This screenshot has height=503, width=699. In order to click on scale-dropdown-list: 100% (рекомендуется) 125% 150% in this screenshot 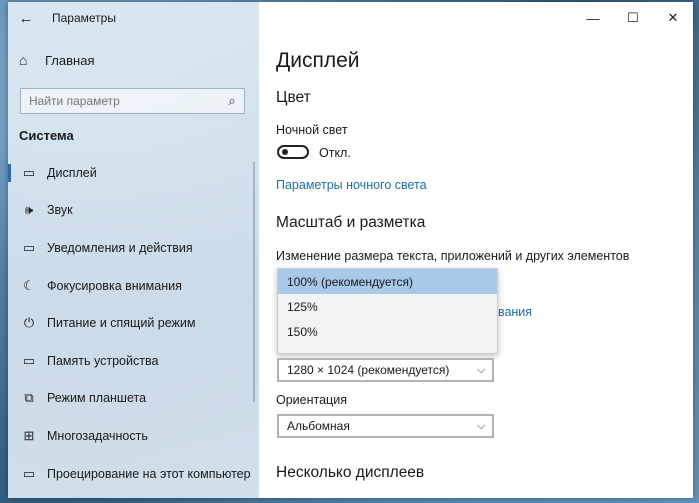, I will do `click(387, 311)`.